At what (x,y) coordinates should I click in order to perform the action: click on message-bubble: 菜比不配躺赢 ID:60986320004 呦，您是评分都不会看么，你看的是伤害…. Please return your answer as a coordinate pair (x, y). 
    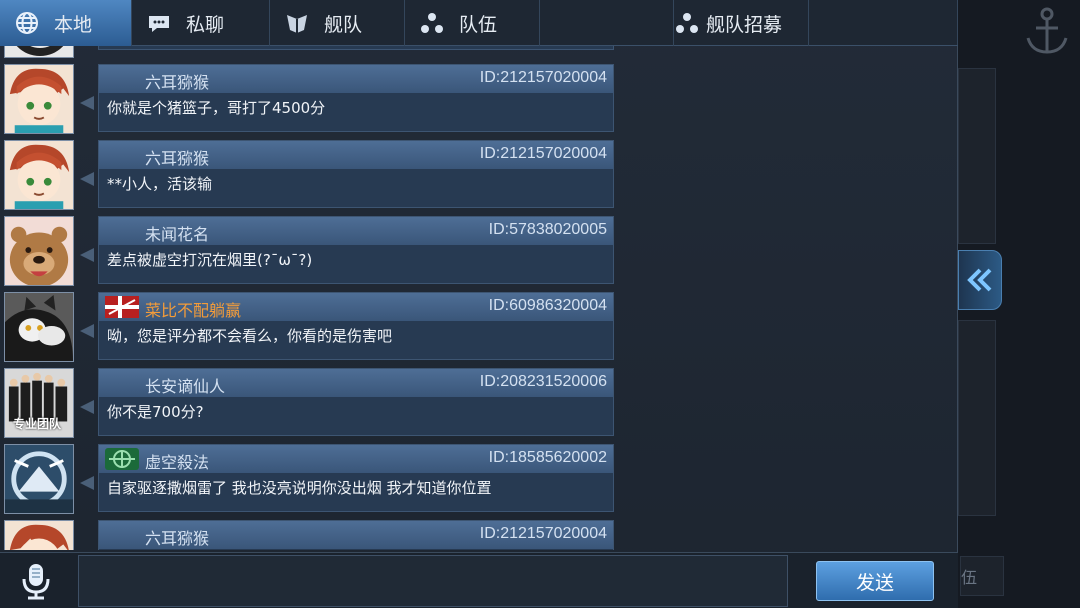
    Looking at the image, I should click on (356, 326).